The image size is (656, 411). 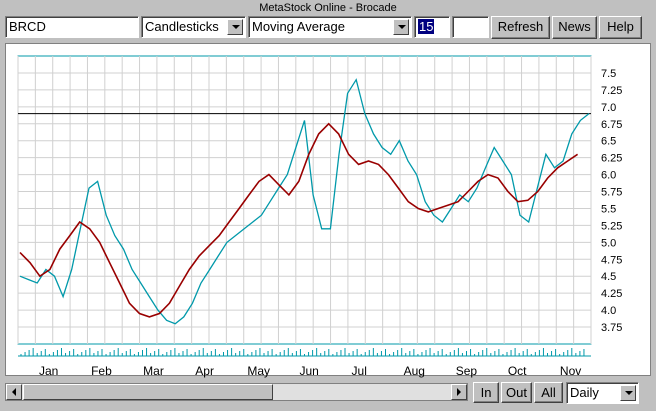 I want to click on interval-value: Daily, so click(x=584, y=392).